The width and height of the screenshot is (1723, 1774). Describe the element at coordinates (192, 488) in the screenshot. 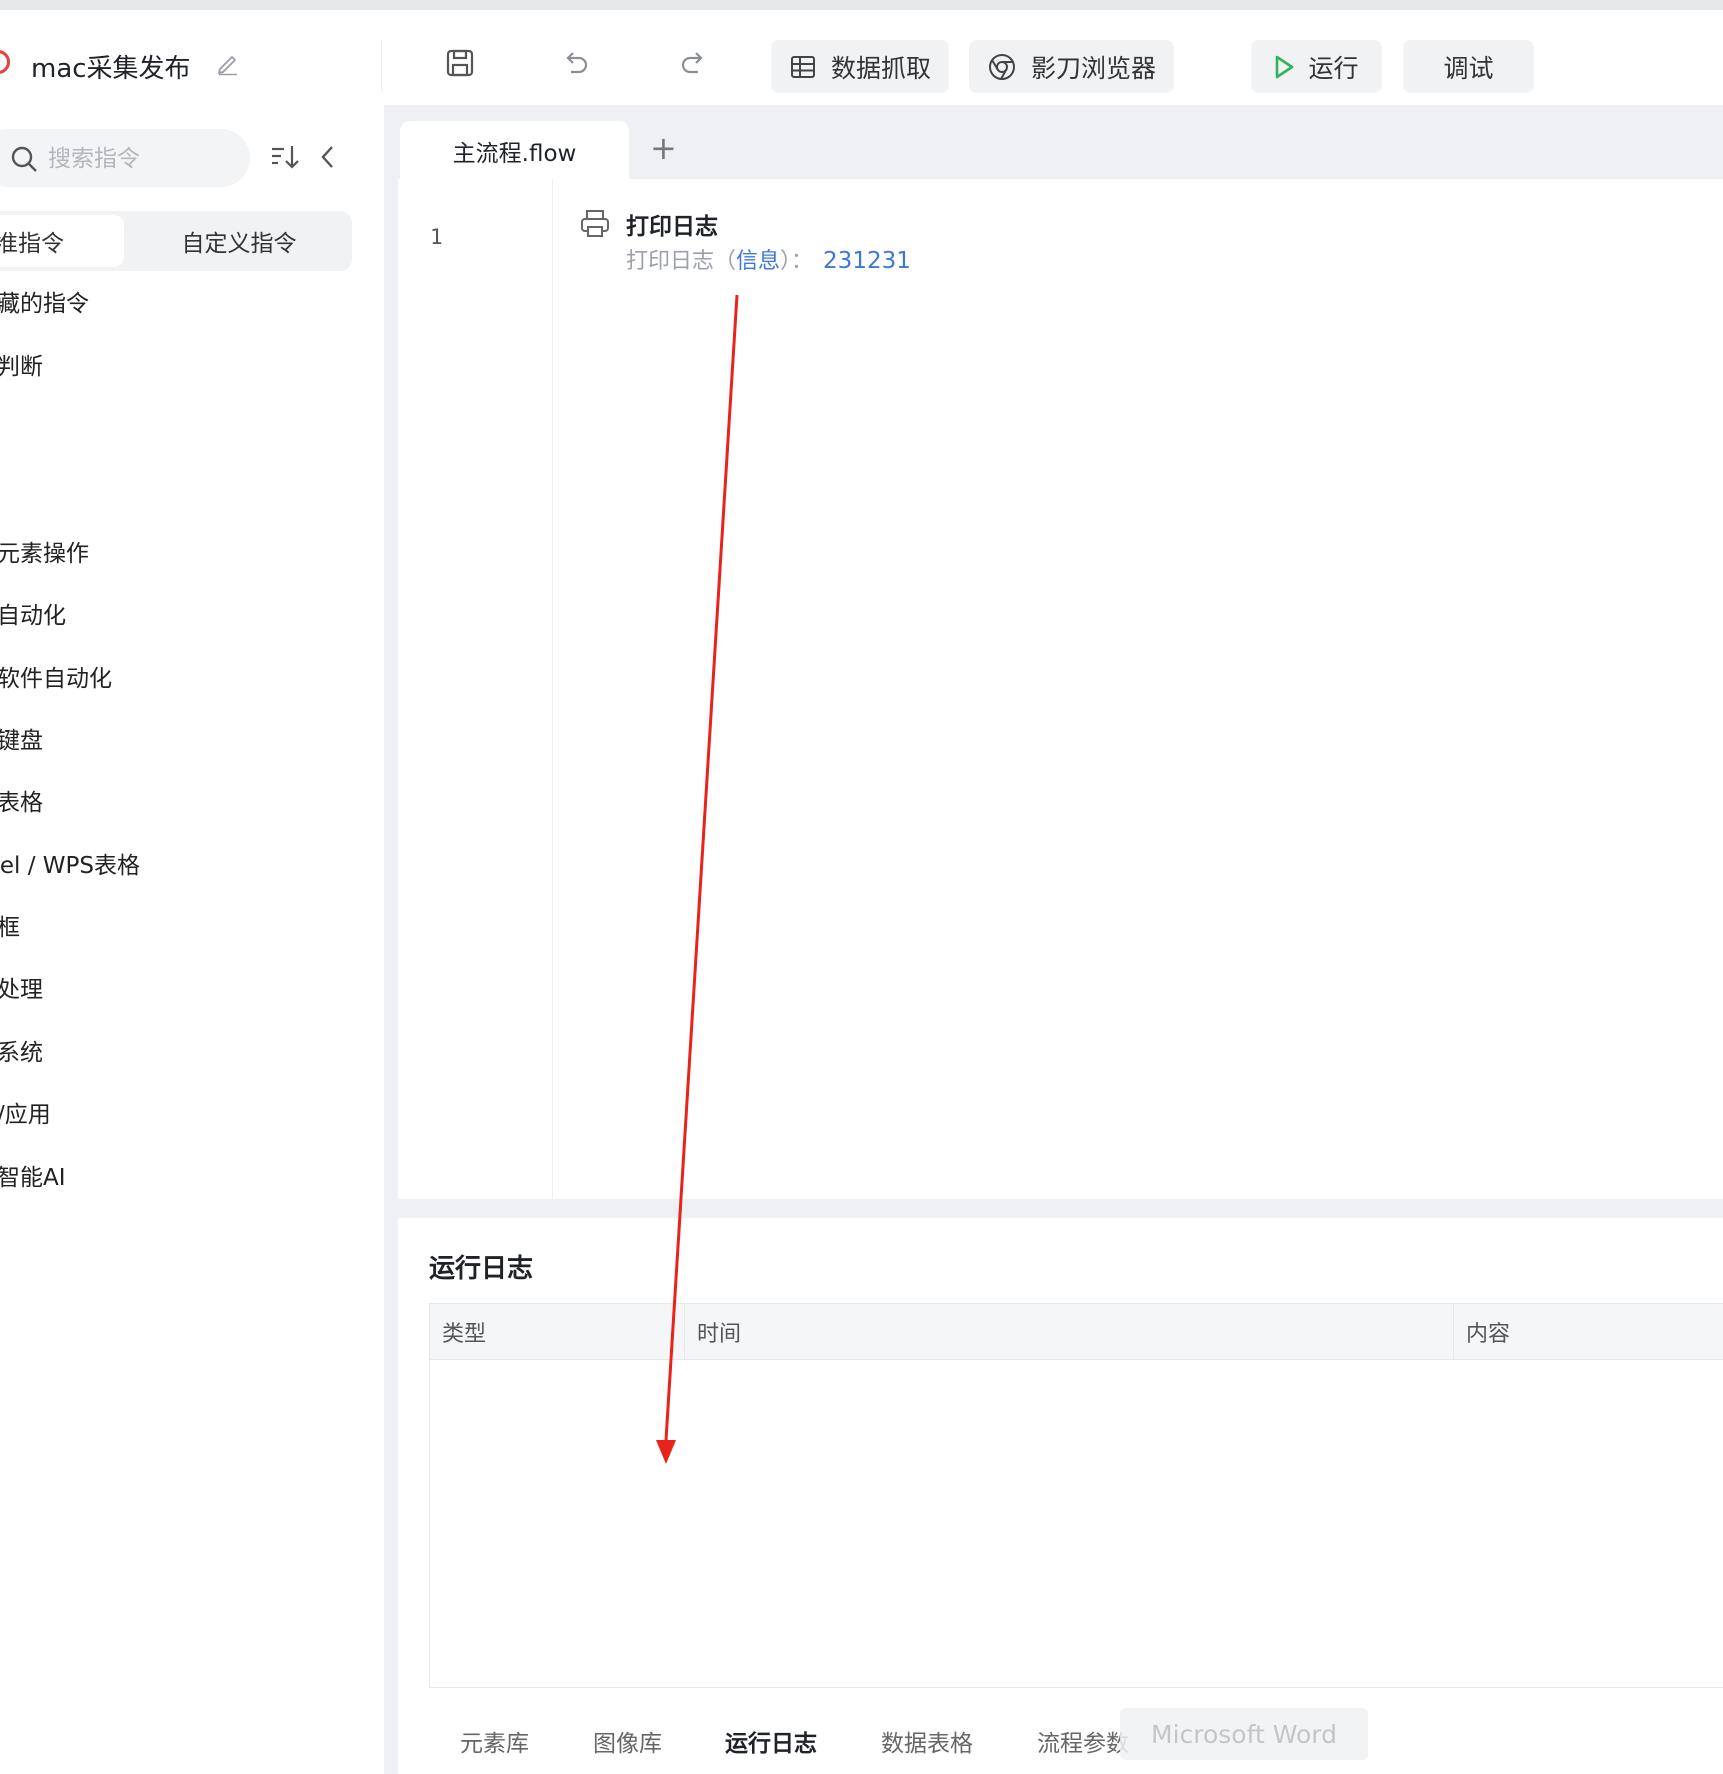

I see `sidebar-category-item: 待` at that location.